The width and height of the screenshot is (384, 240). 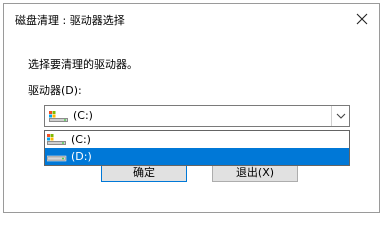 I want to click on drive-option-d: (D:), so click(x=197, y=156).